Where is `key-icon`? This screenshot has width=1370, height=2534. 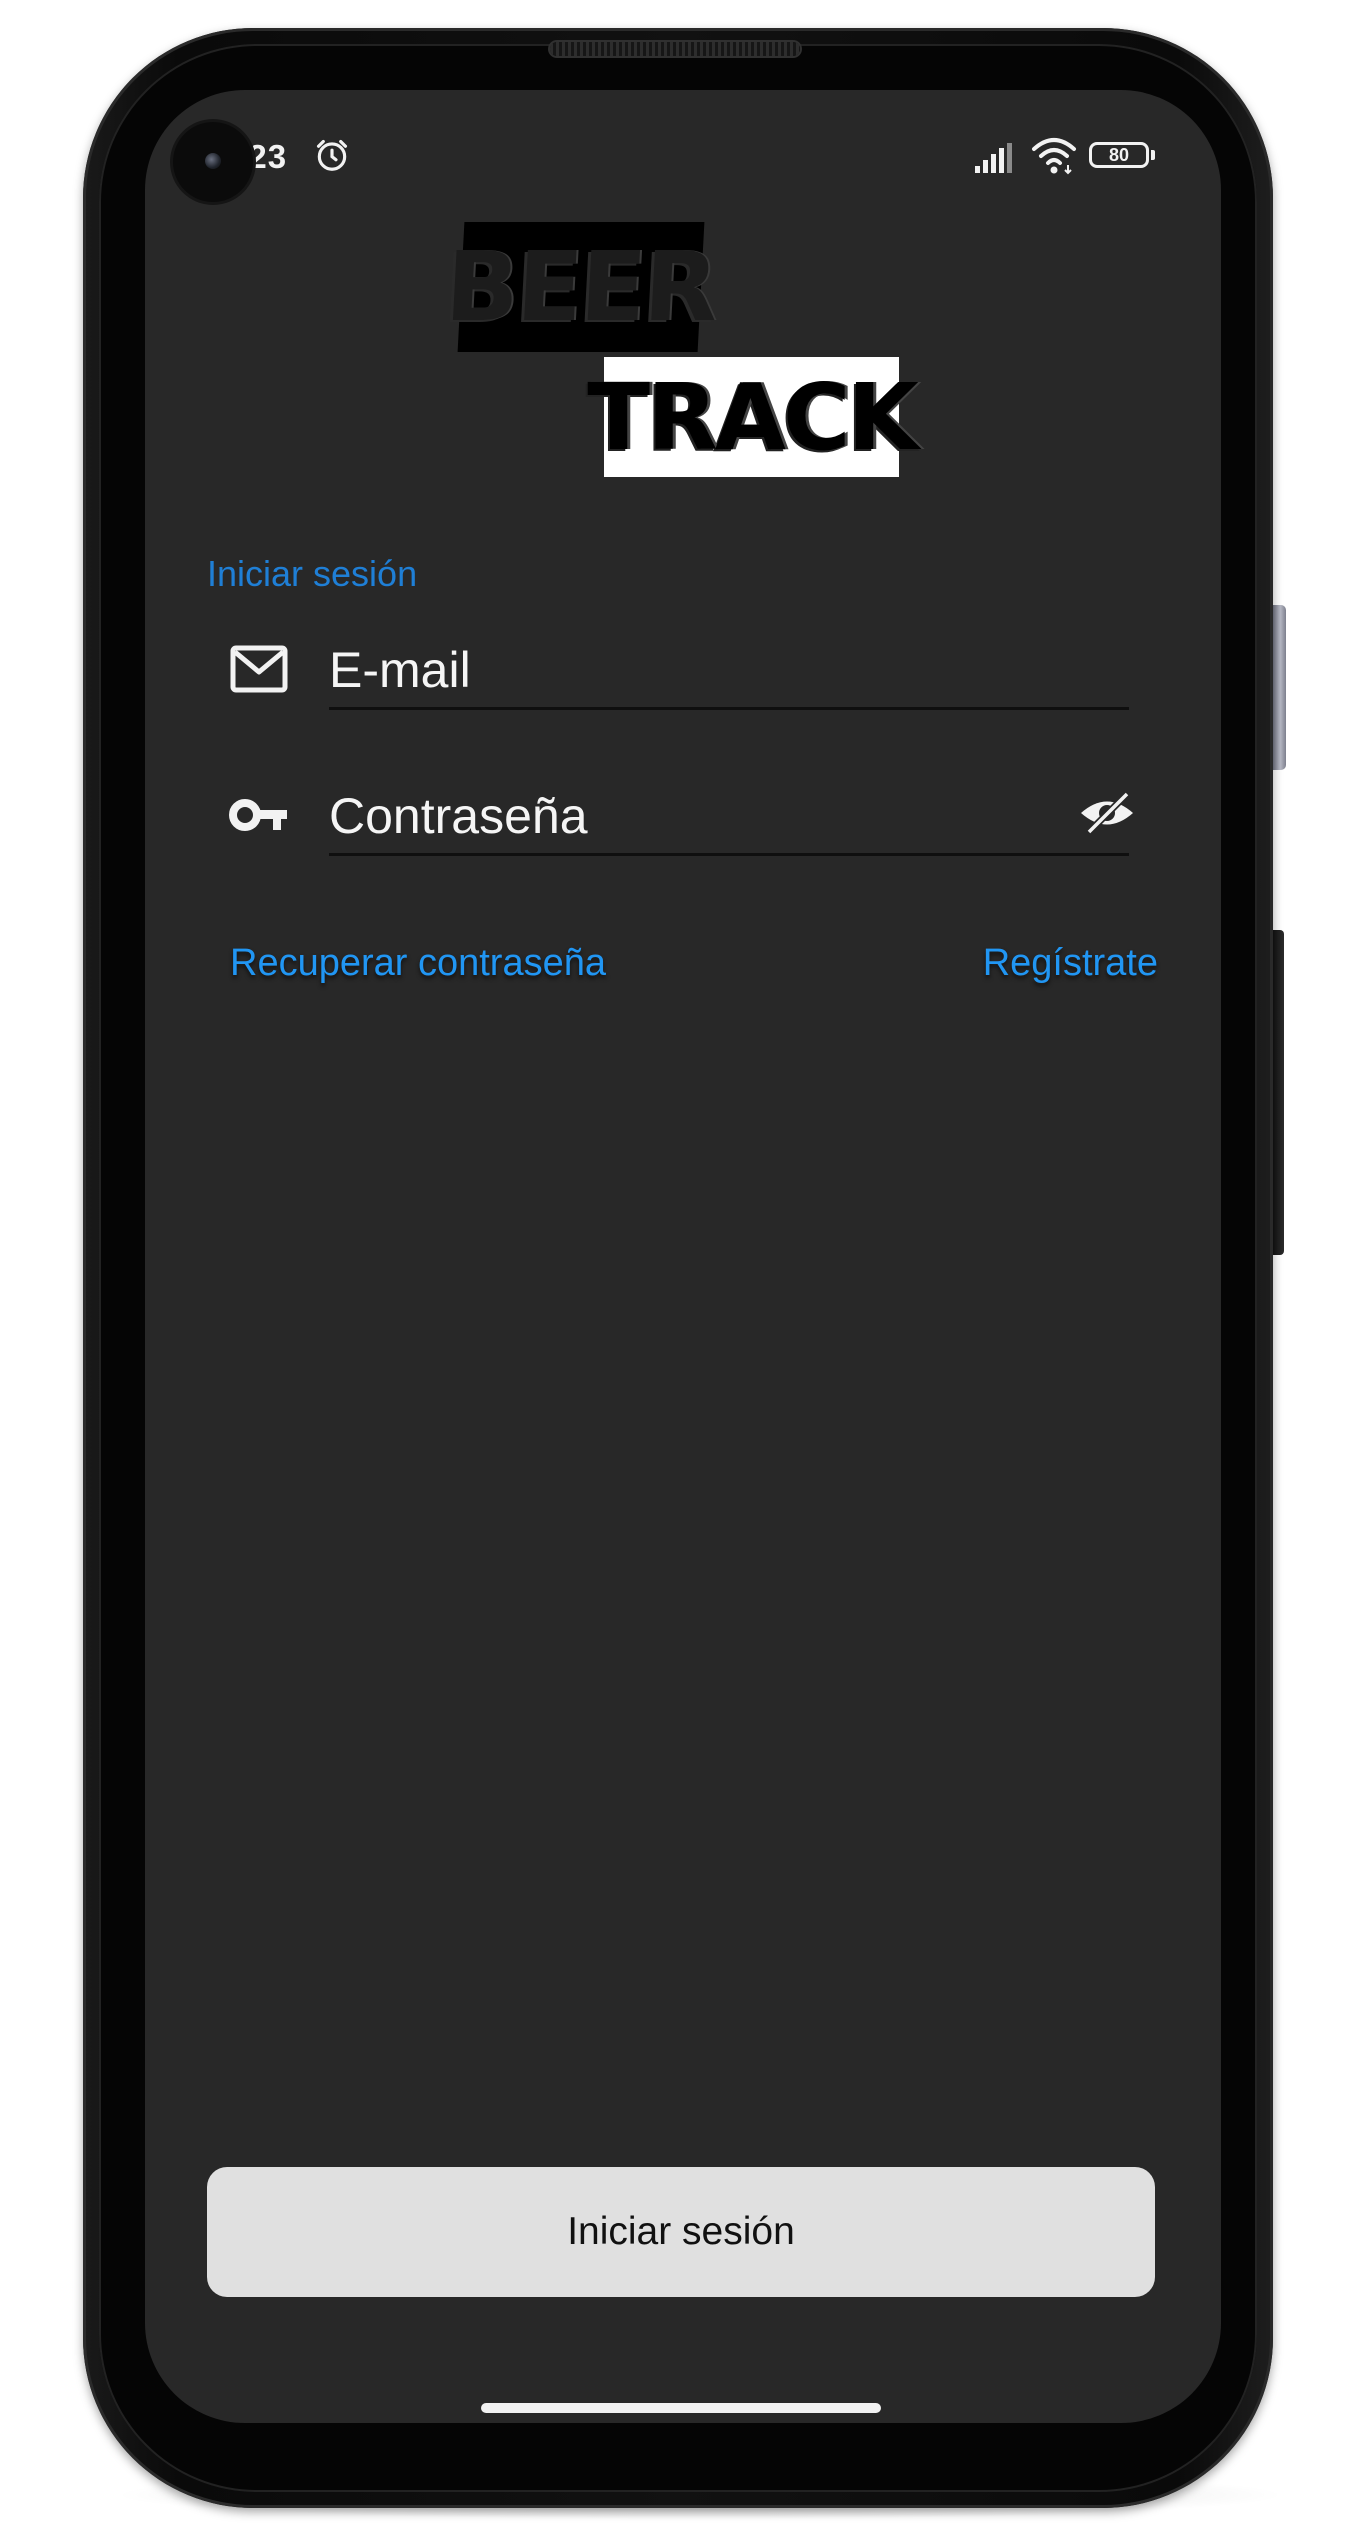
key-icon is located at coordinates (258, 815).